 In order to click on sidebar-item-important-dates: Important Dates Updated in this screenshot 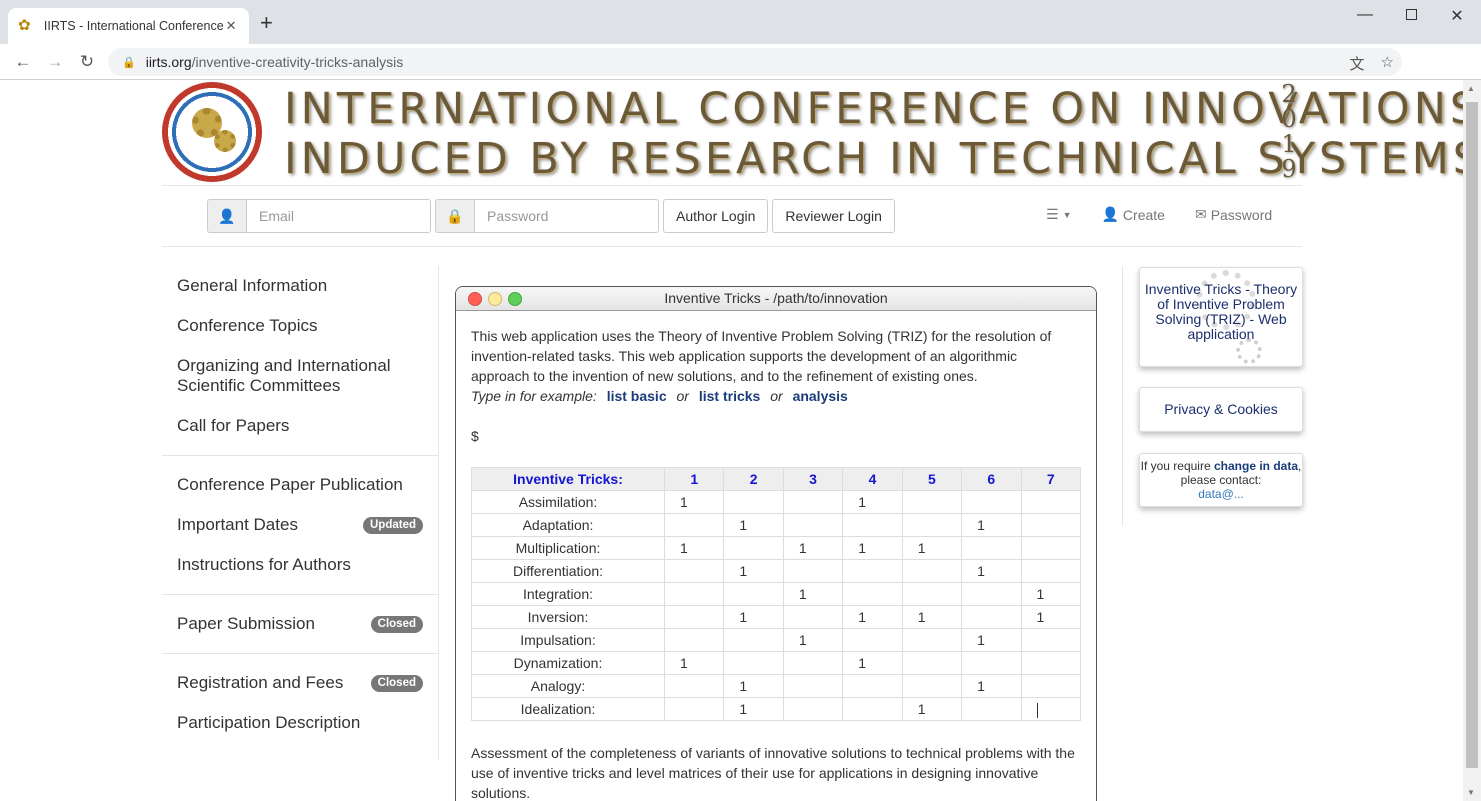, I will do `click(300, 525)`.